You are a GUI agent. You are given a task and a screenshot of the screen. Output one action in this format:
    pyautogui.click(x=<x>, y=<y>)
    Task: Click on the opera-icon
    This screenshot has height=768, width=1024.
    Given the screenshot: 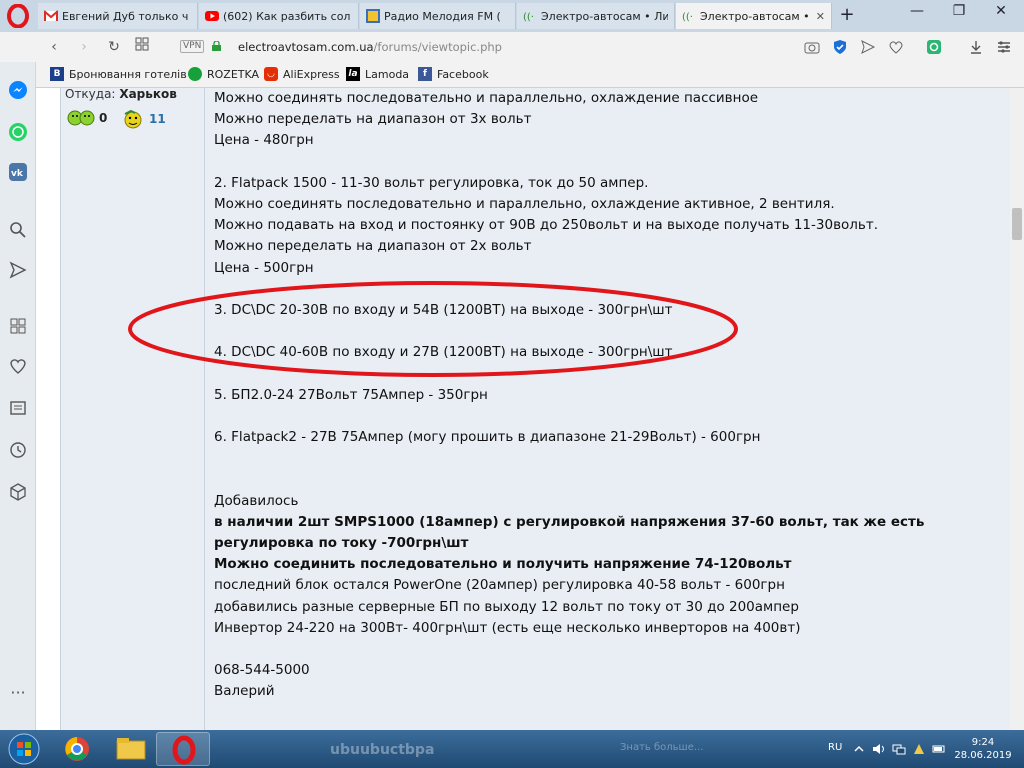 What is the action you would take?
    pyautogui.click(x=184, y=750)
    